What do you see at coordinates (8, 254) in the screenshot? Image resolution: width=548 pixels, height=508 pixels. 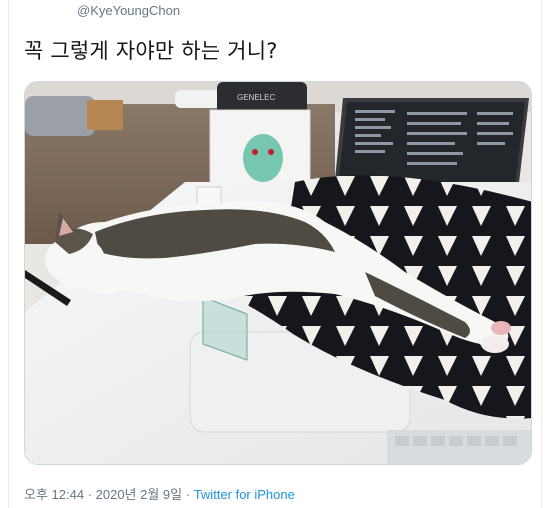 I see `left-divider` at bounding box center [8, 254].